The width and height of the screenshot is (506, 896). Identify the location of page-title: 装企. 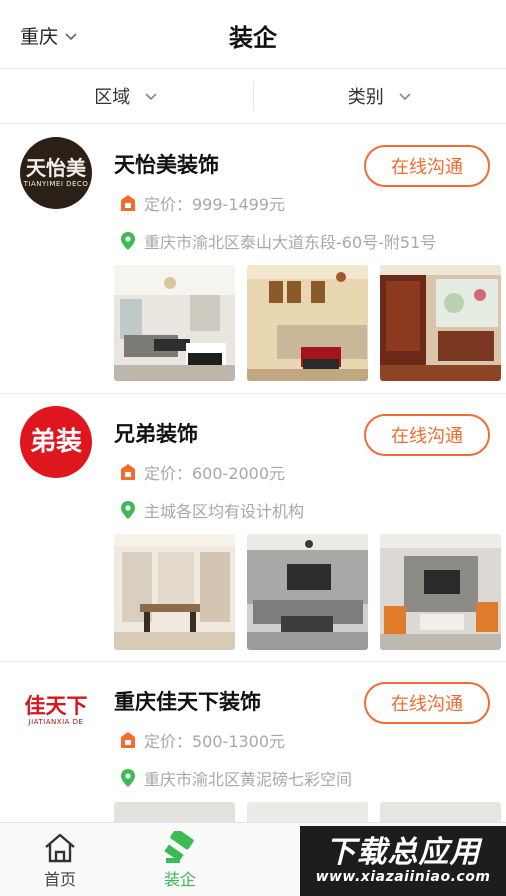
(253, 38).